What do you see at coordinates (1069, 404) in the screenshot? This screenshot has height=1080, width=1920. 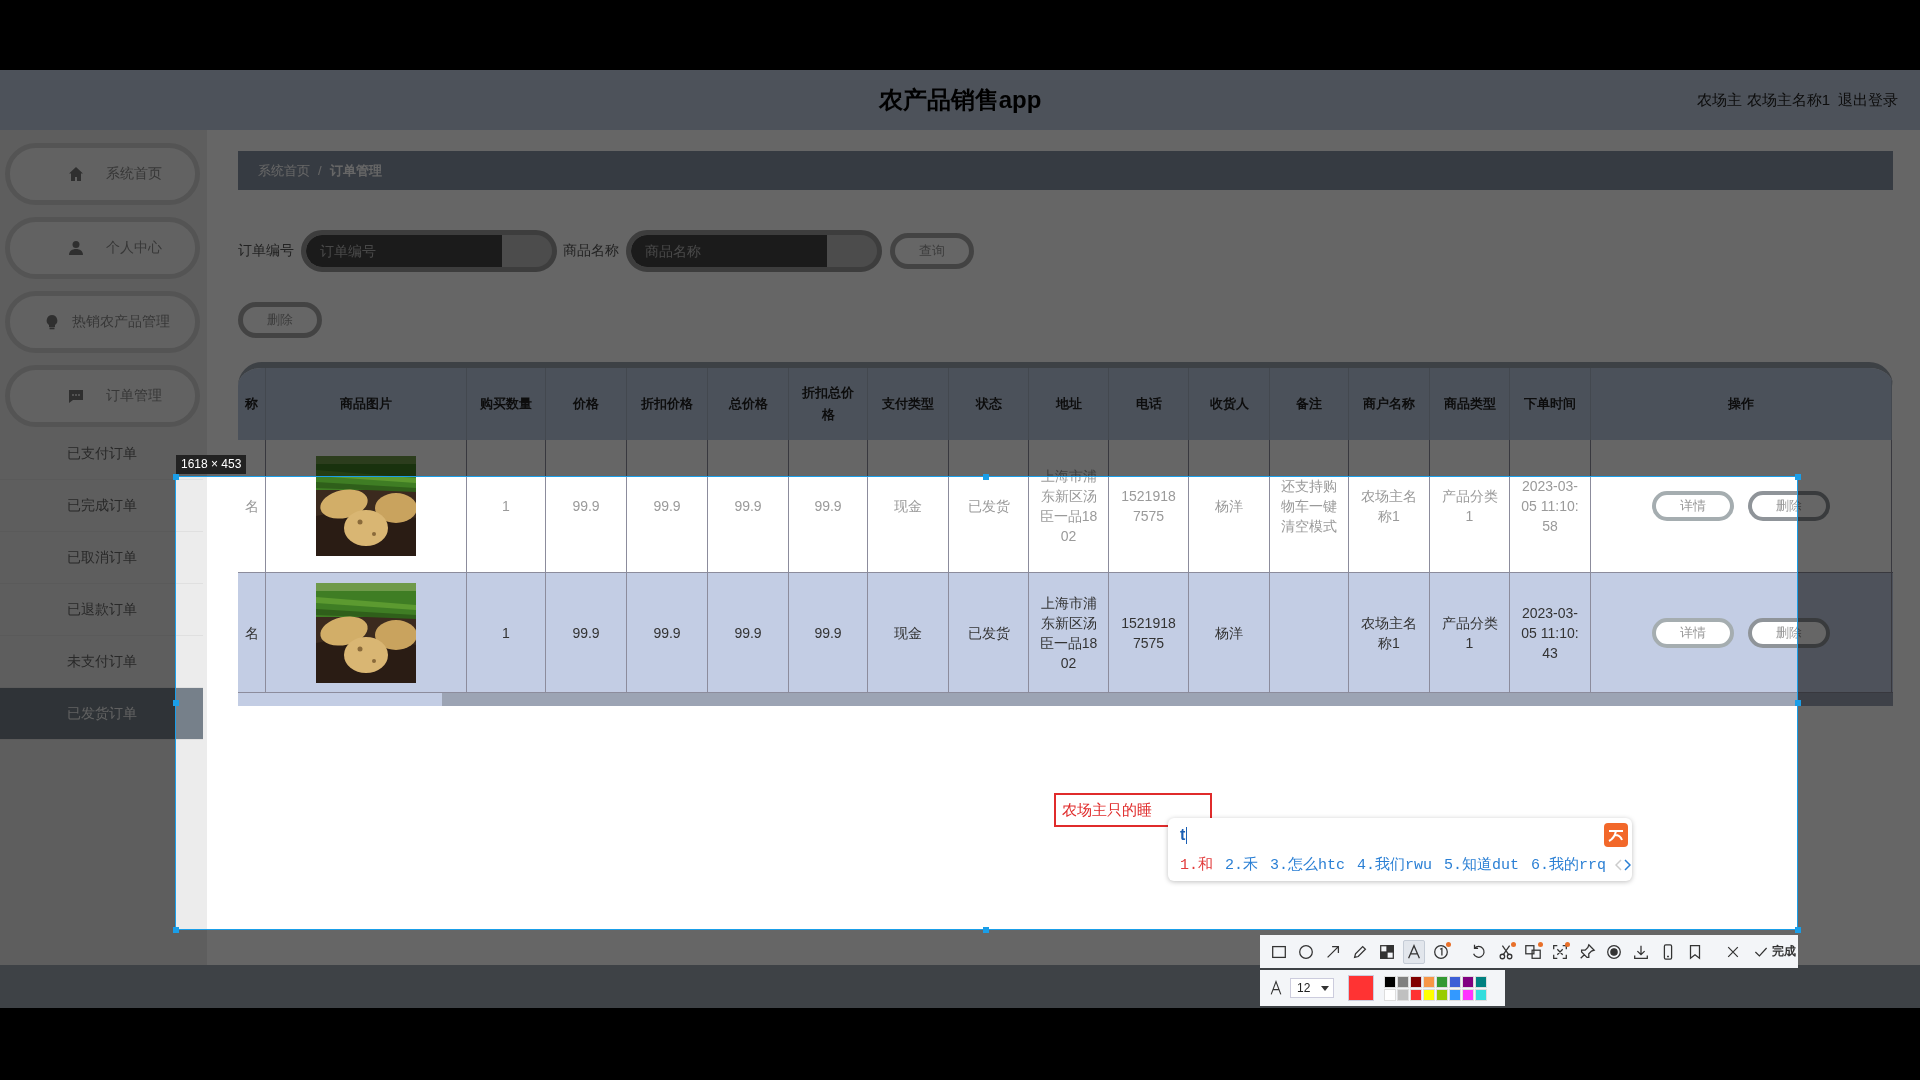 I see `column-header: 地址` at bounding box center [1069, 404].